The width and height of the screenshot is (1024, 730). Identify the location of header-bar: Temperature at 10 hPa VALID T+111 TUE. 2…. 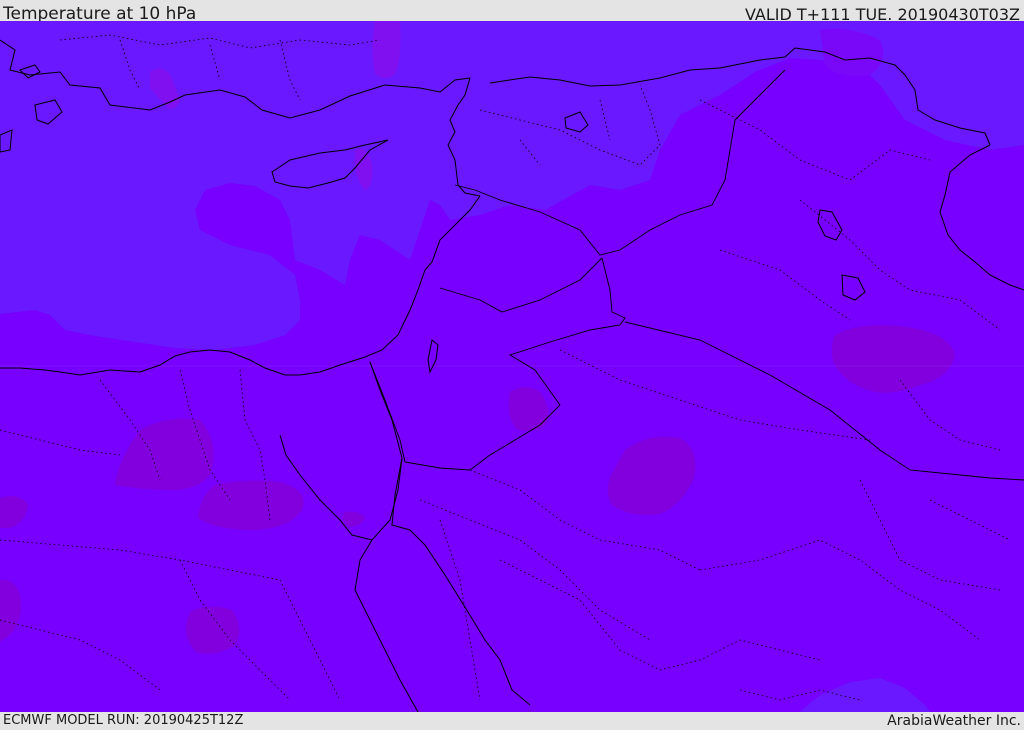
(512, 12).